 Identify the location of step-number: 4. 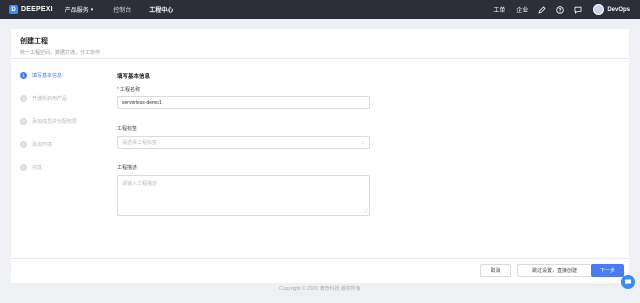
(23, 144).